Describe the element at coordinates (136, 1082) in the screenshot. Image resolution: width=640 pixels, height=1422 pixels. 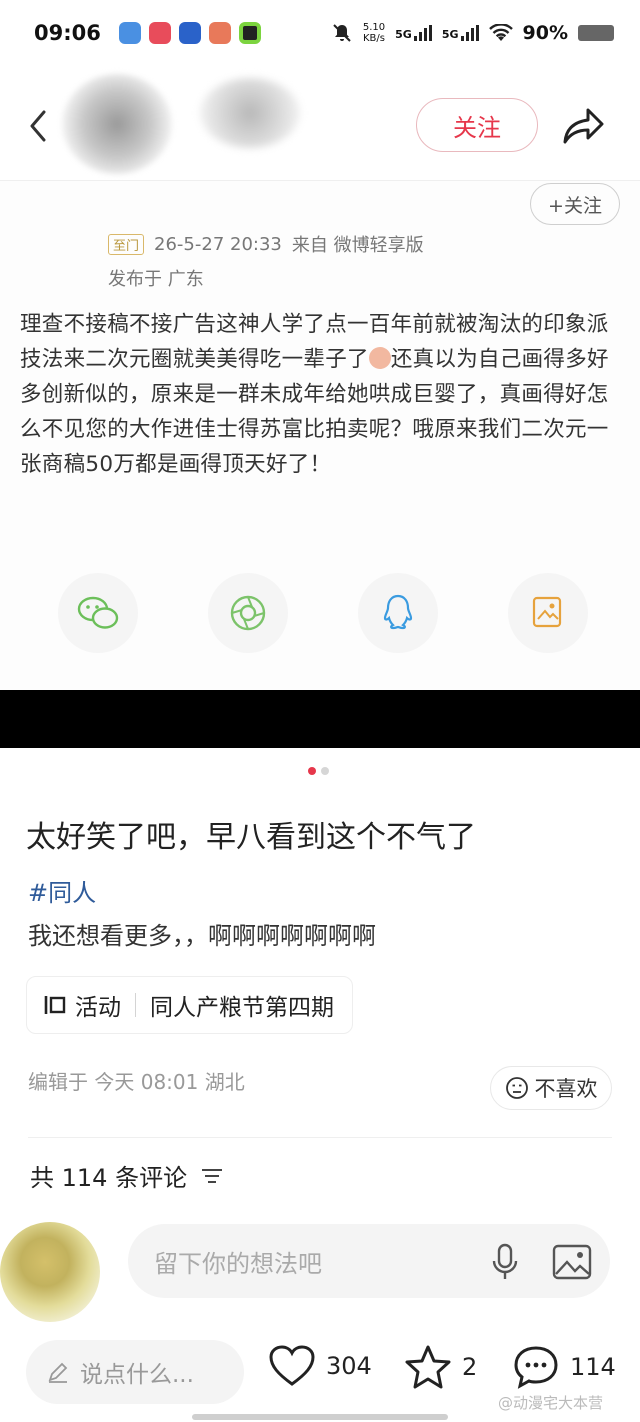
I see `edit-meta: 编辑于 今天 08:01 湖北` at that location.